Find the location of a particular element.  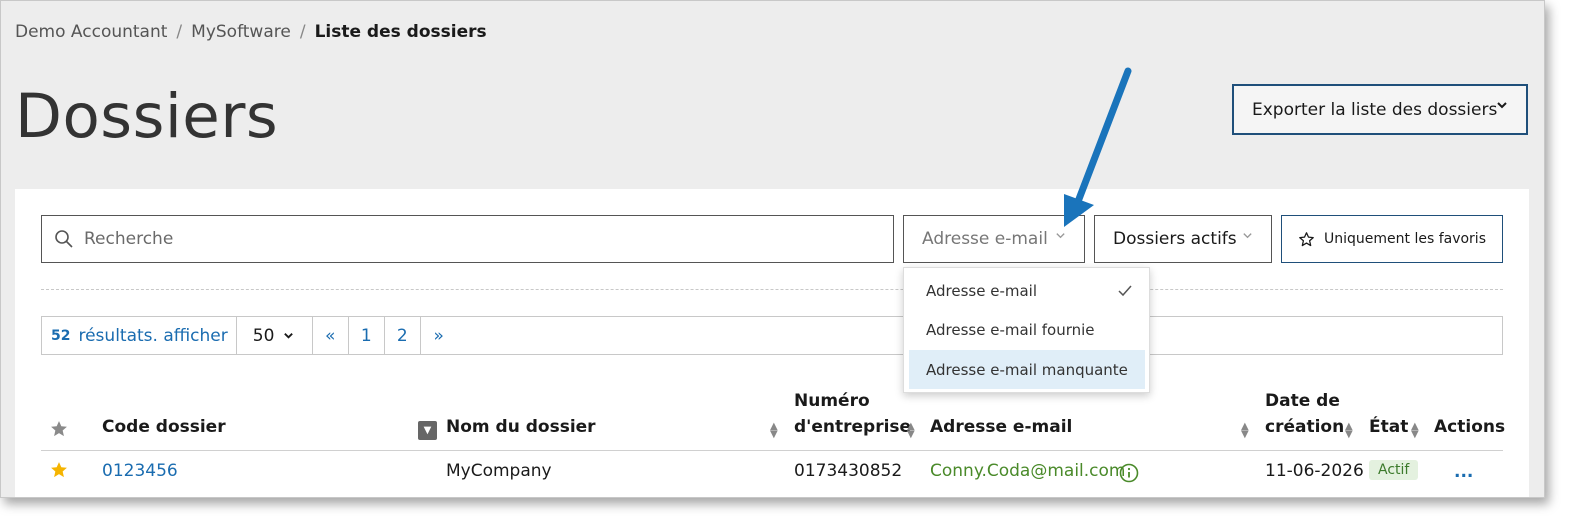

email-filter-label: Adresse e-mail is located at coordinates (985, 239).